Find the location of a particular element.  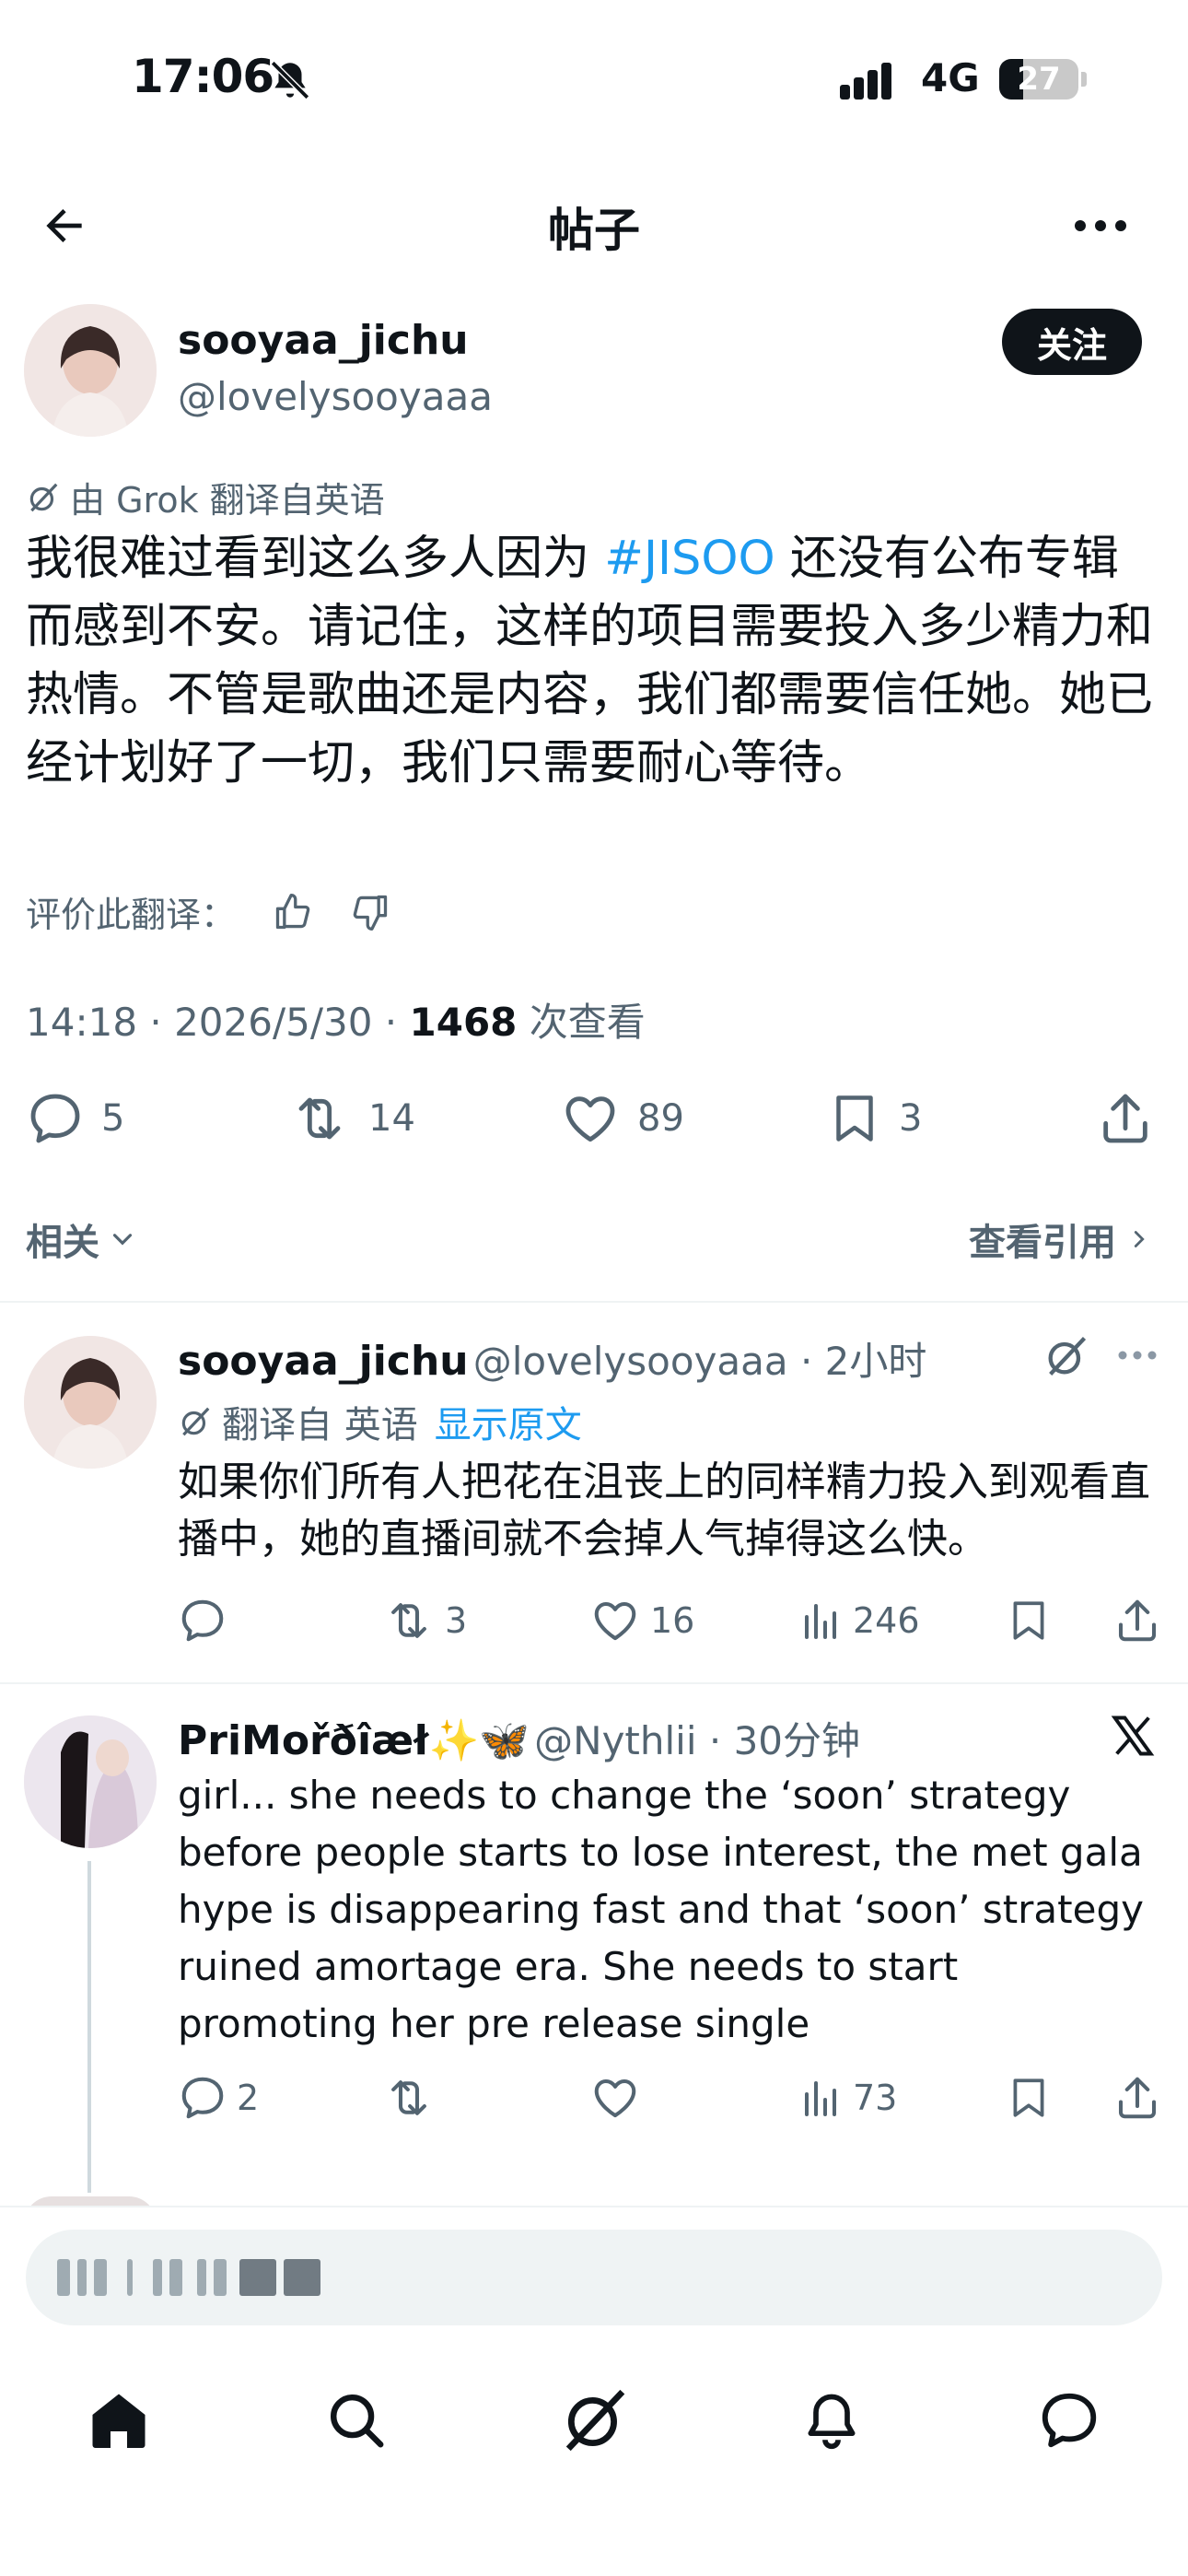

bookmark-count: 3 is located at coordinates (911, 1118).